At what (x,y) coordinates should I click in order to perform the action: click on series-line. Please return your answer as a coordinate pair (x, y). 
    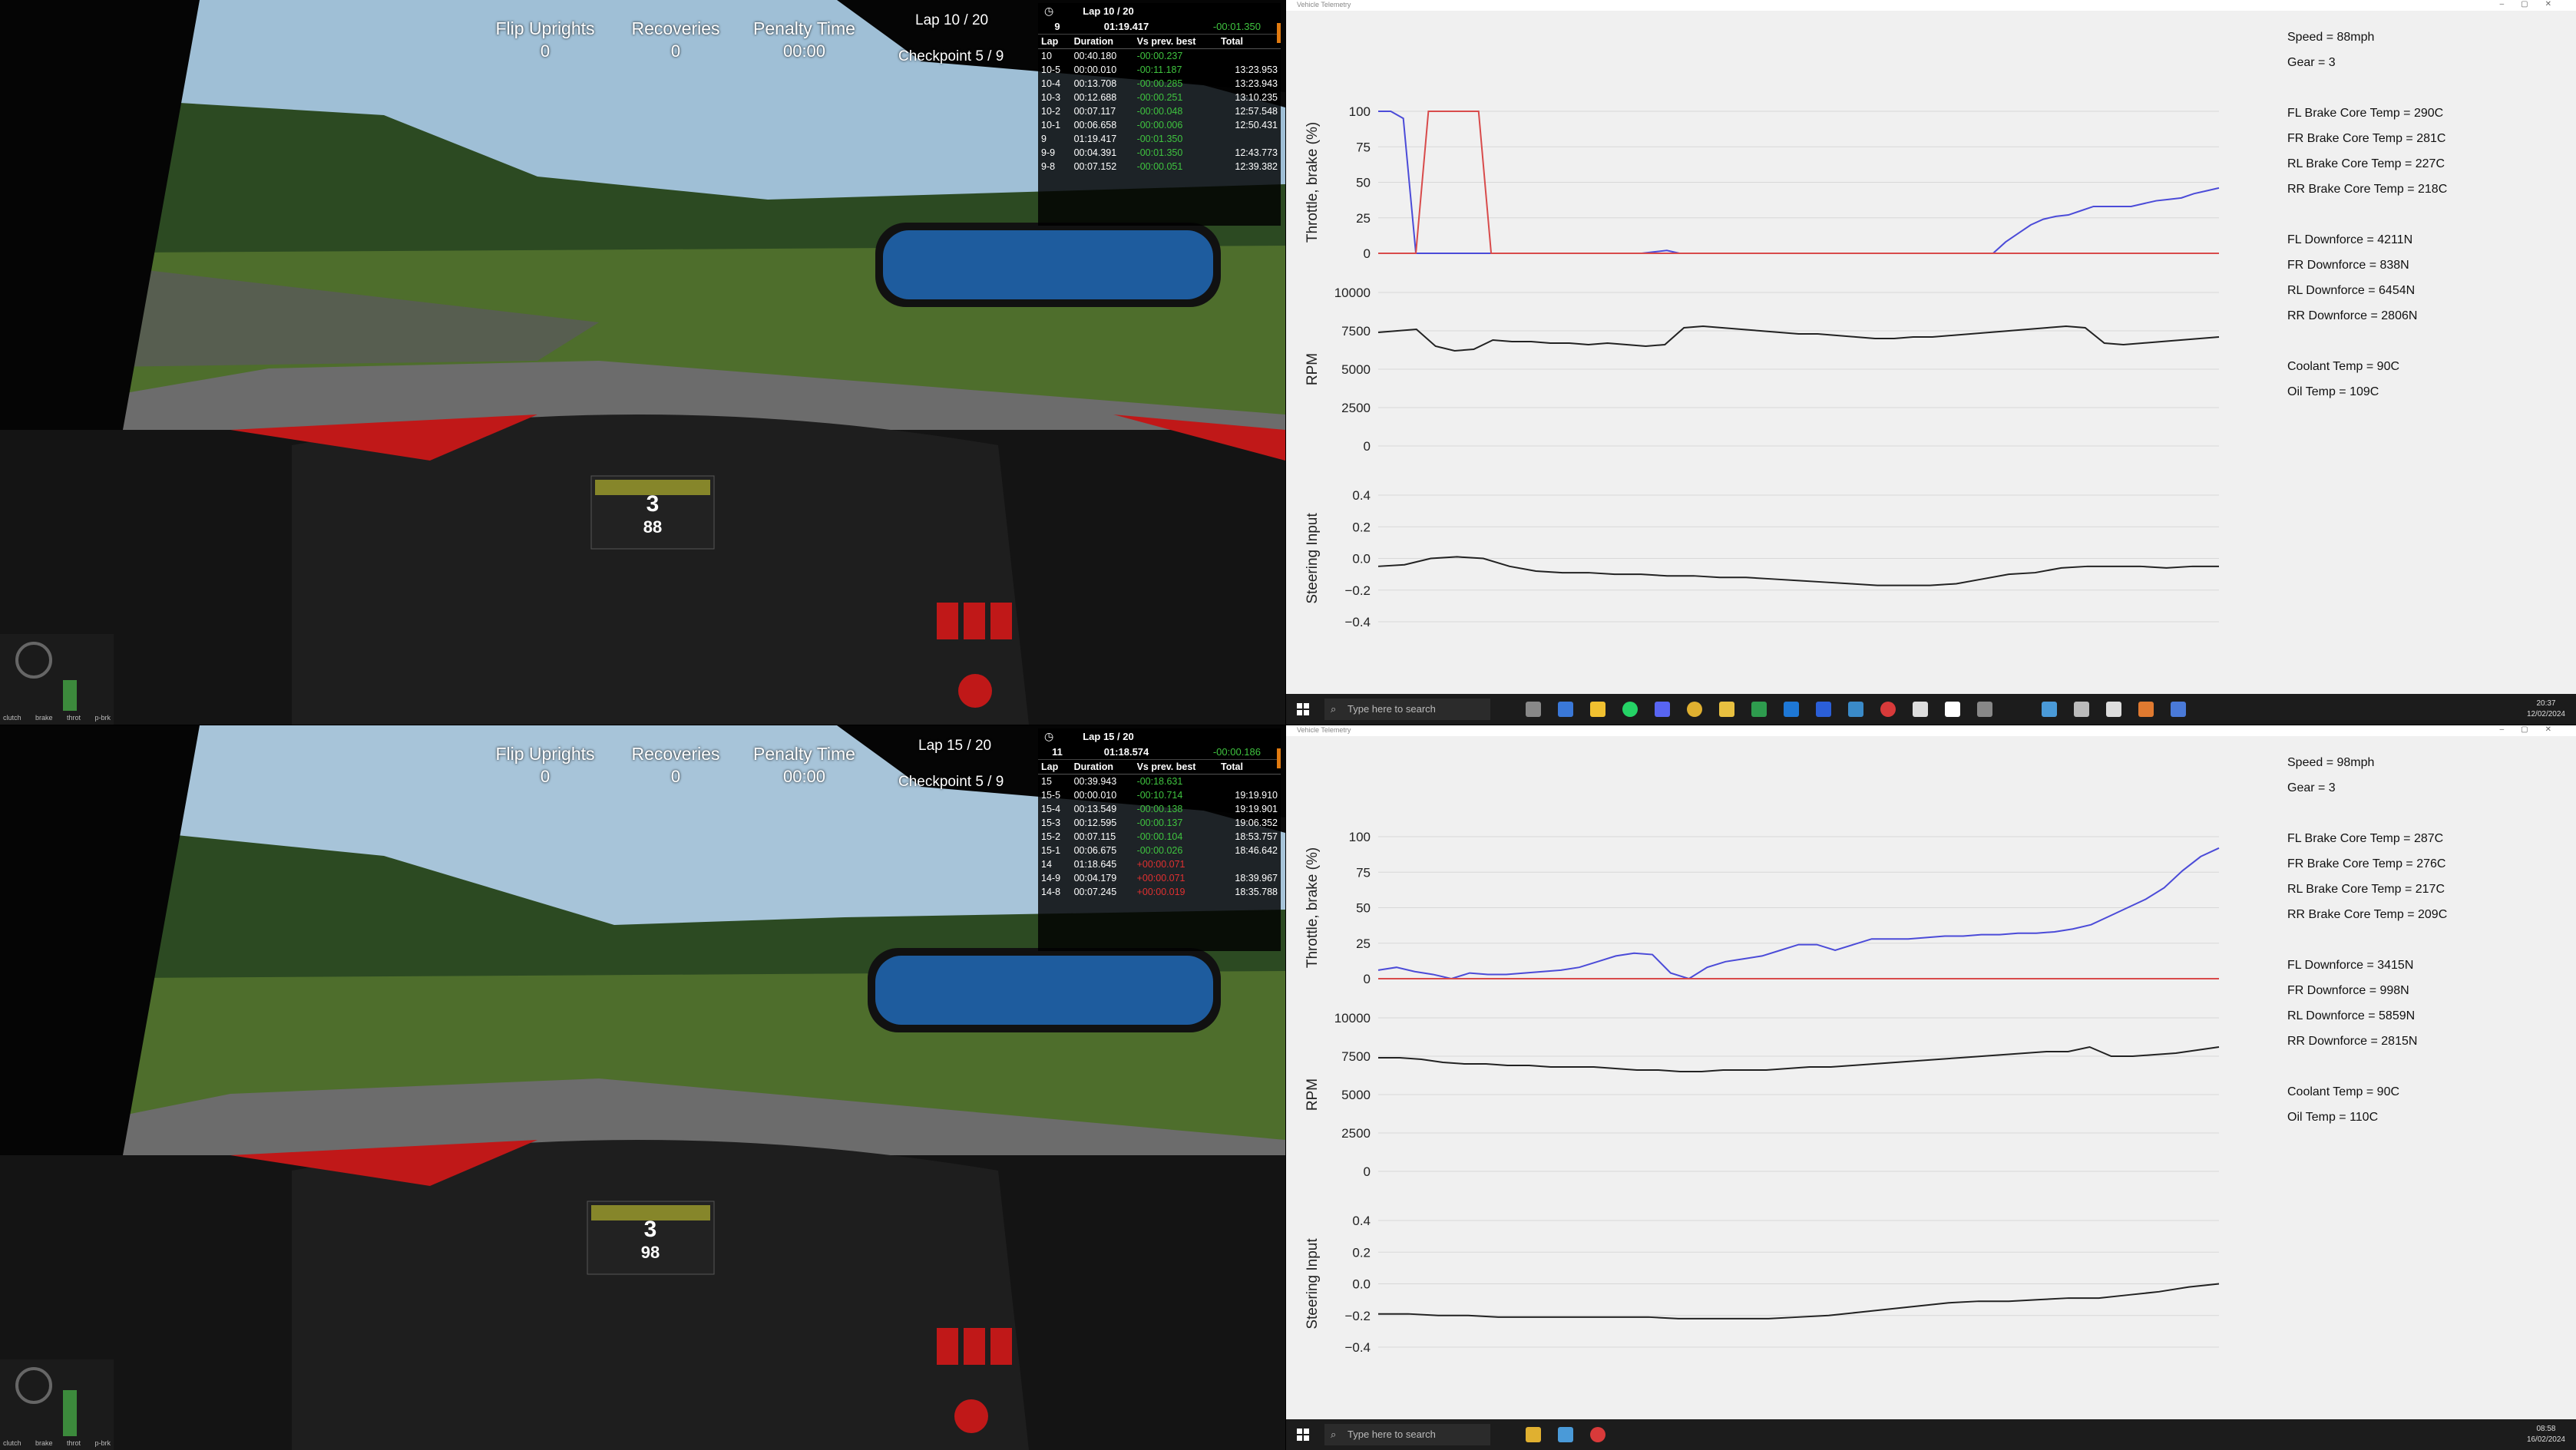
    Looking at the image, I should click on (1798, 571).